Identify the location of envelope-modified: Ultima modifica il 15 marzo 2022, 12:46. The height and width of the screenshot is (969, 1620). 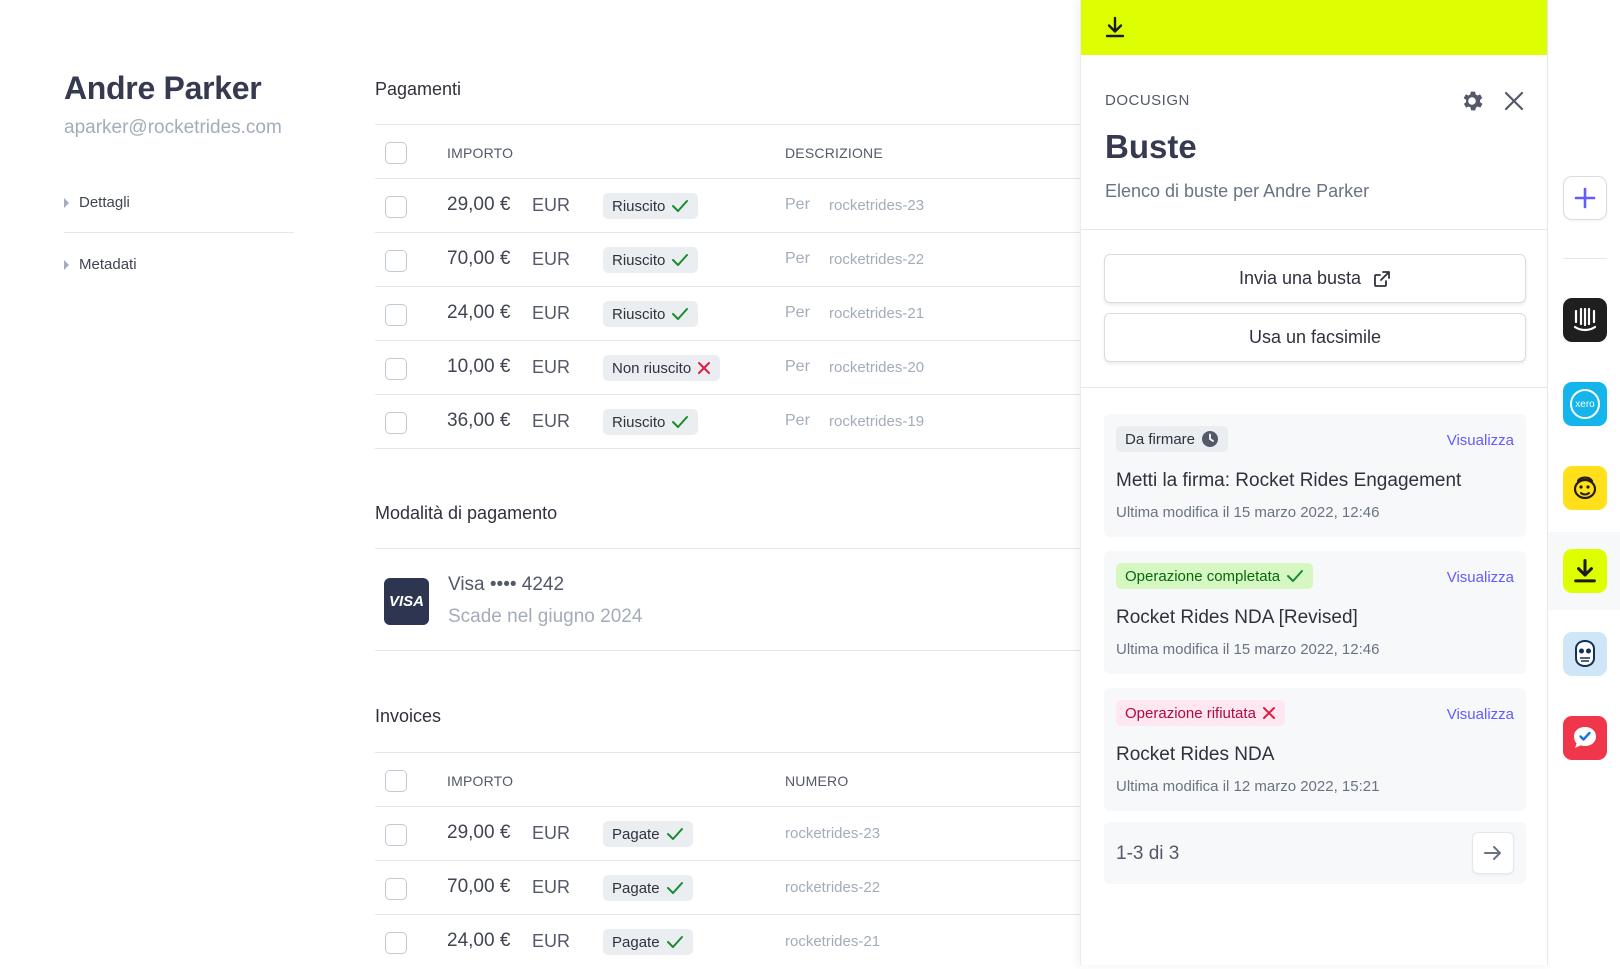
(1248, 512).